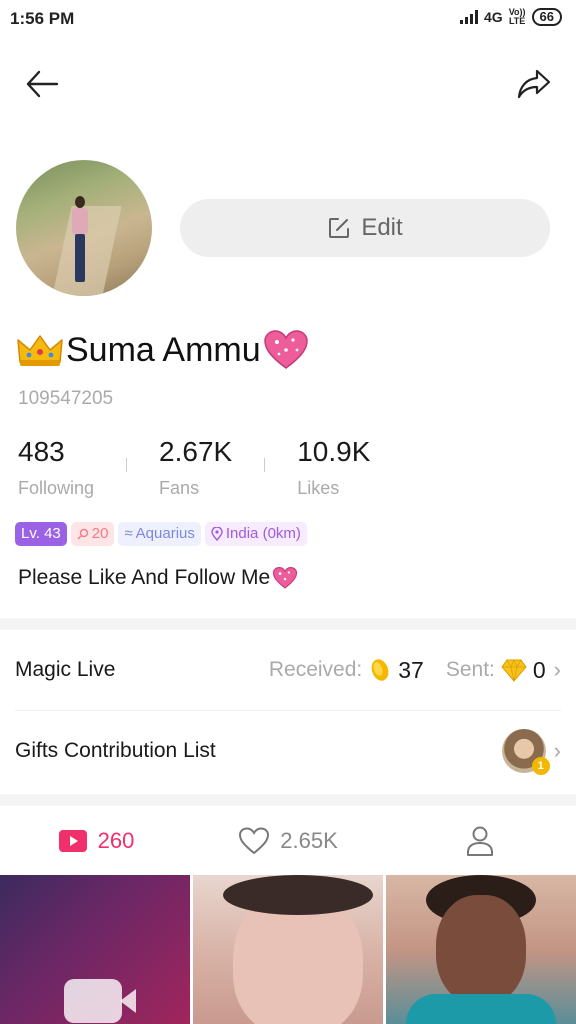 The image size is (576, 1024). I want to click on profile-bio: Please Like And Follow Me, so click(158, 578).